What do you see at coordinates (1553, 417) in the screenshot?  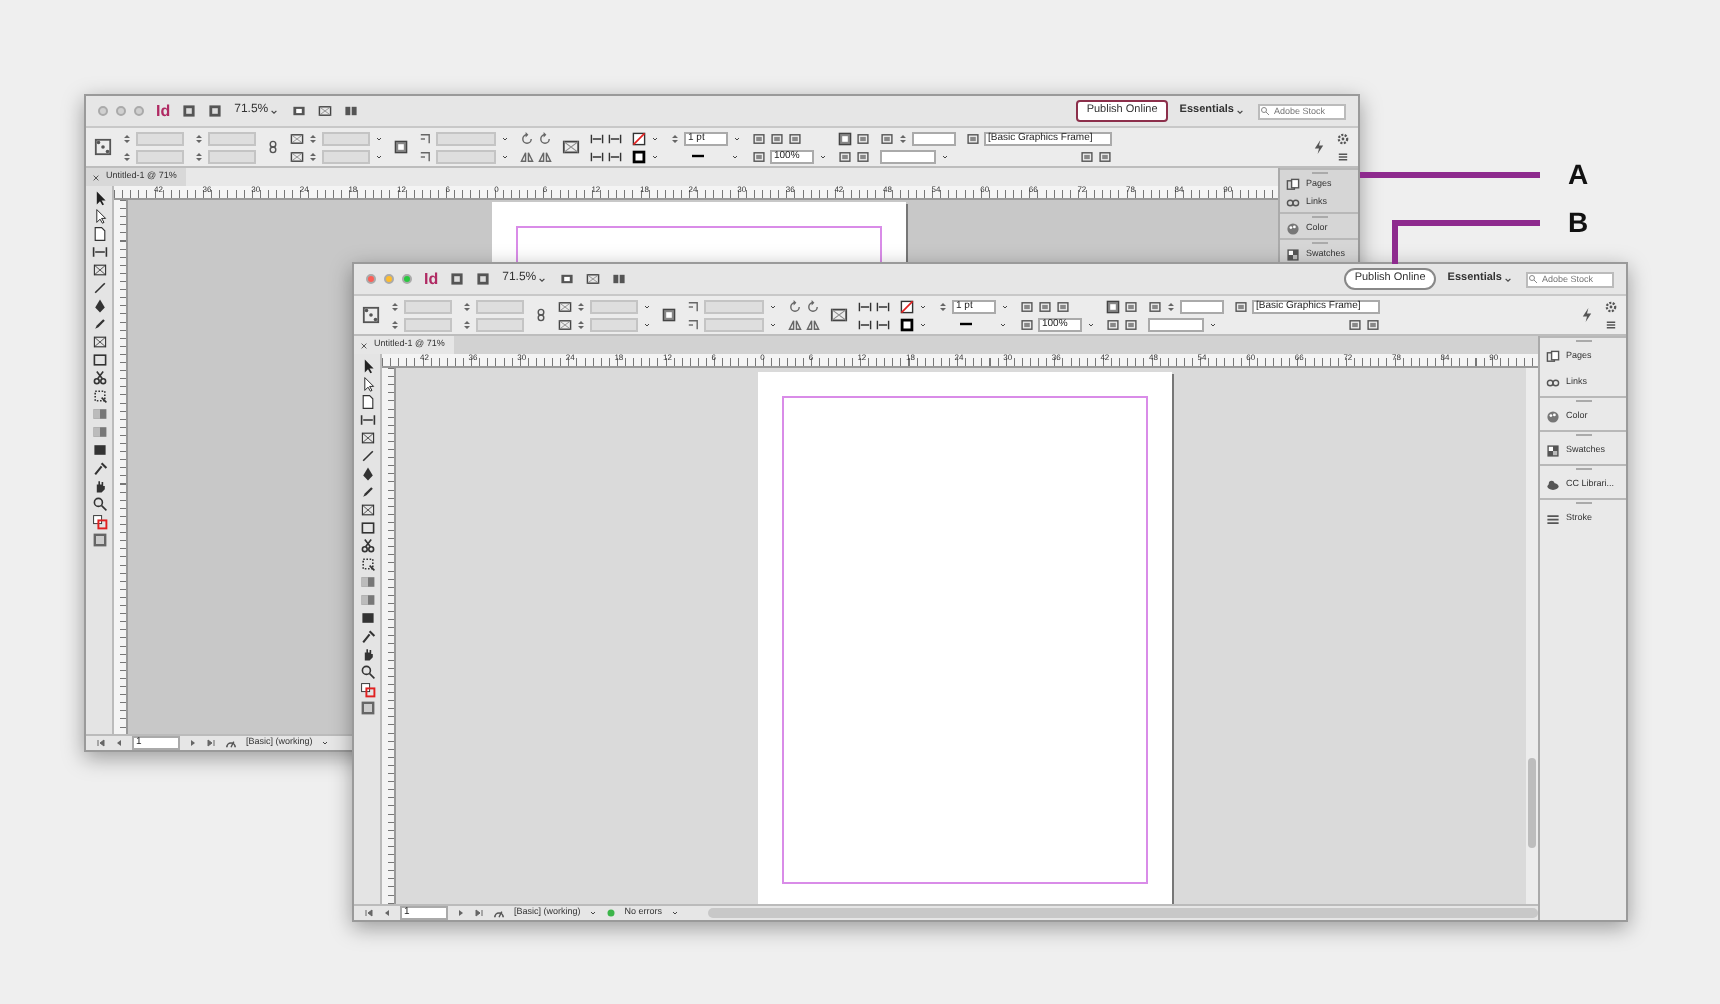 I see `palette-icon` at bounding box center [1553, 417].